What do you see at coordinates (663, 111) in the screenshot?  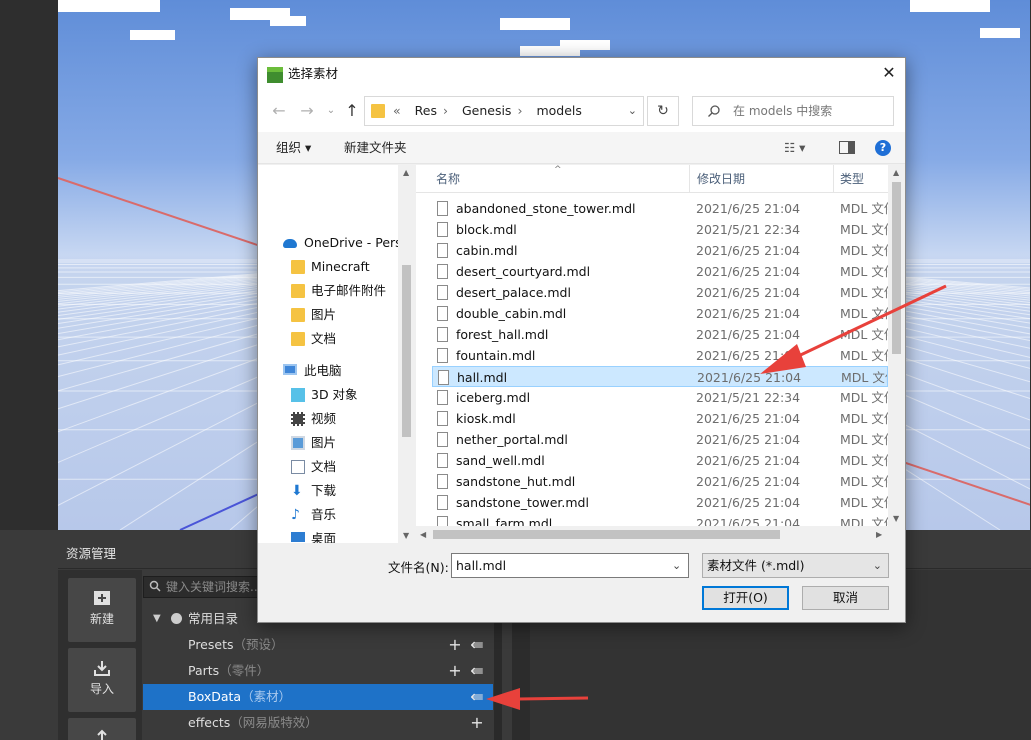 I see `refresh-button: ↻` at bounding box center [663, 111].